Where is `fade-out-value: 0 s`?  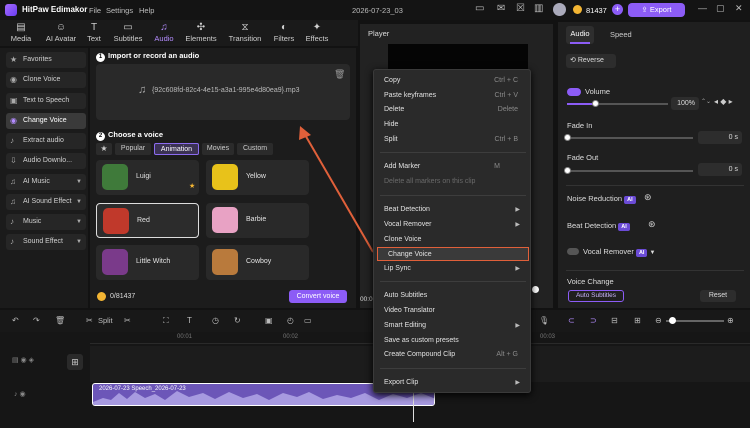
fade-out-value: 0 s is located at coordinates (720, 169).